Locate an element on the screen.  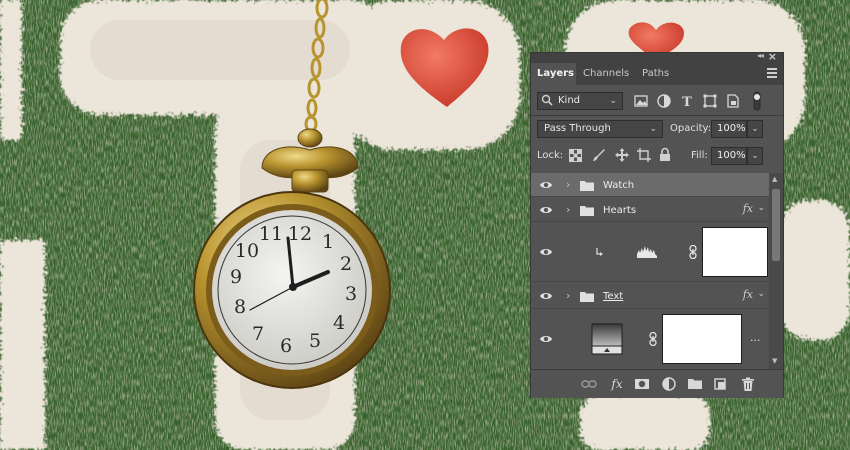
tab-paths: Paths is located at coordinates (657, 74).